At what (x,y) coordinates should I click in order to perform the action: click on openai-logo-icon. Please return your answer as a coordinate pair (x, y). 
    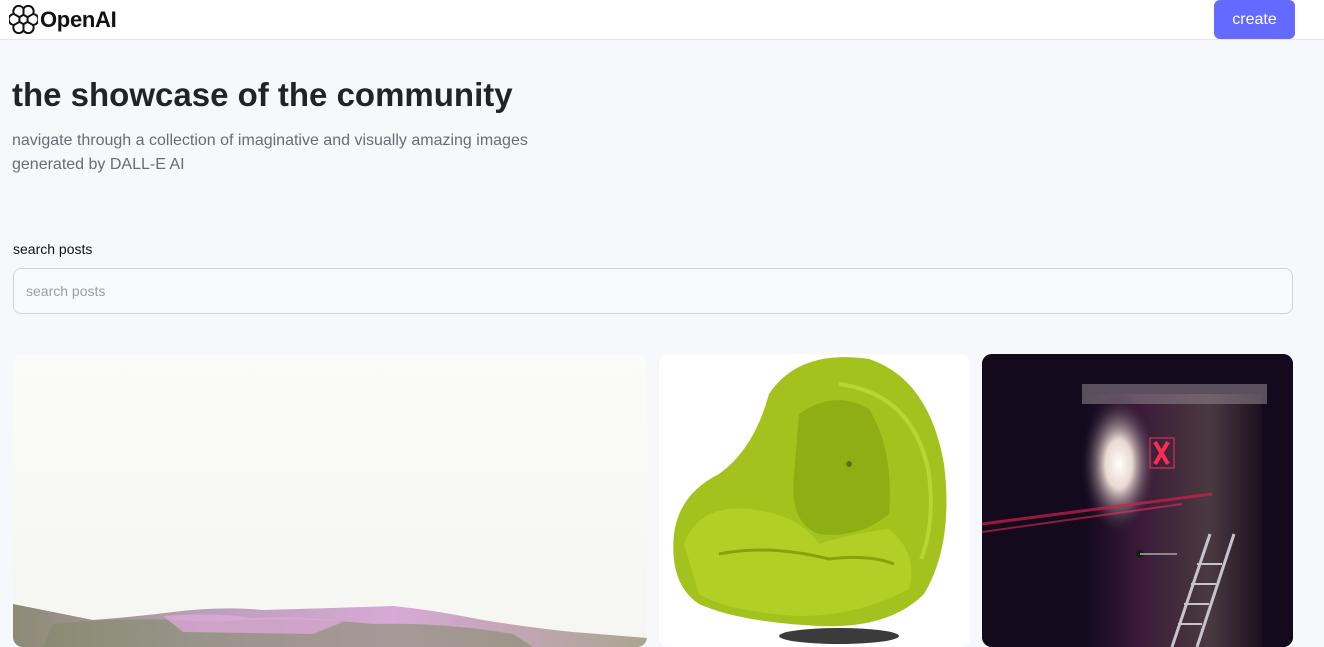
    Looking at the image, I should click on (23, 19).